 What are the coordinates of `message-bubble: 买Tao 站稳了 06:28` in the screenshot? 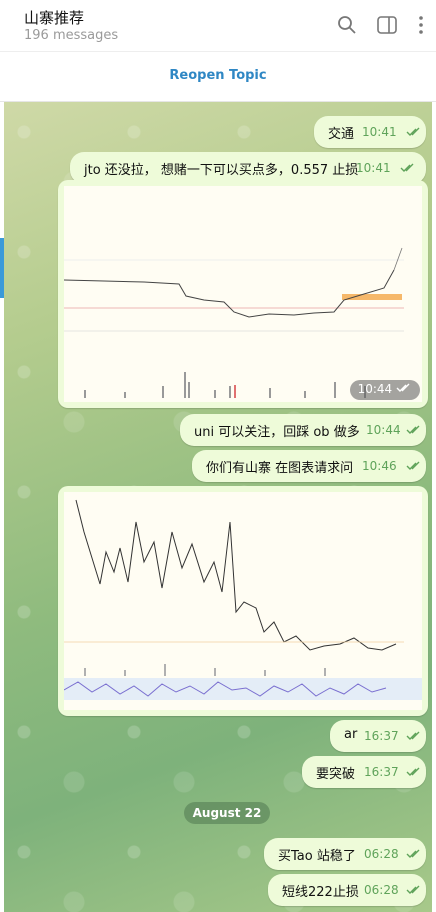 It's located at (345, 854).